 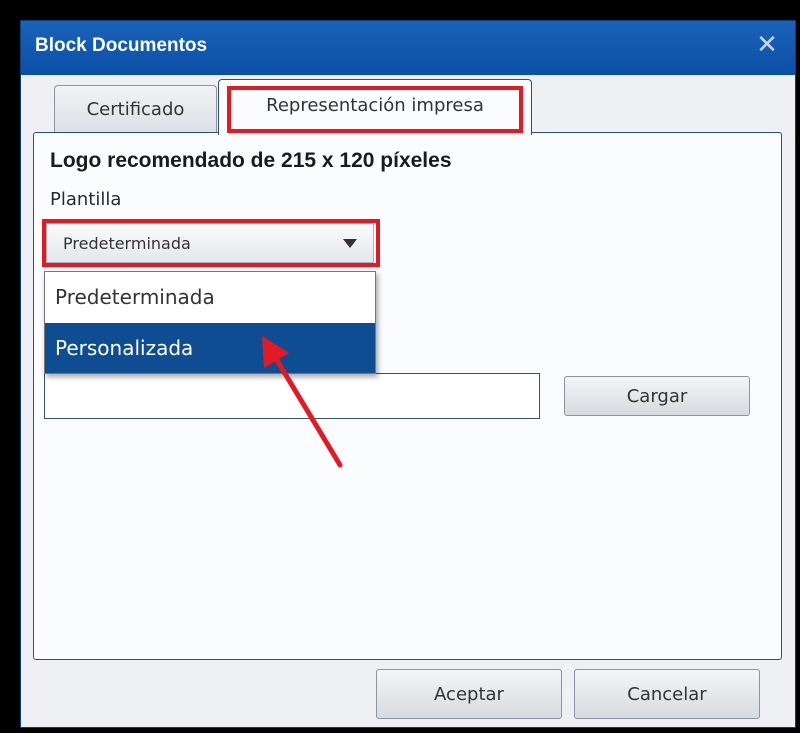 What do you see at coordinates (251, 160) in the screenshot?
I see `logo-size-heading: Logo recomendado de 215 x 120 píxeles` at bounding box center [251, 160].